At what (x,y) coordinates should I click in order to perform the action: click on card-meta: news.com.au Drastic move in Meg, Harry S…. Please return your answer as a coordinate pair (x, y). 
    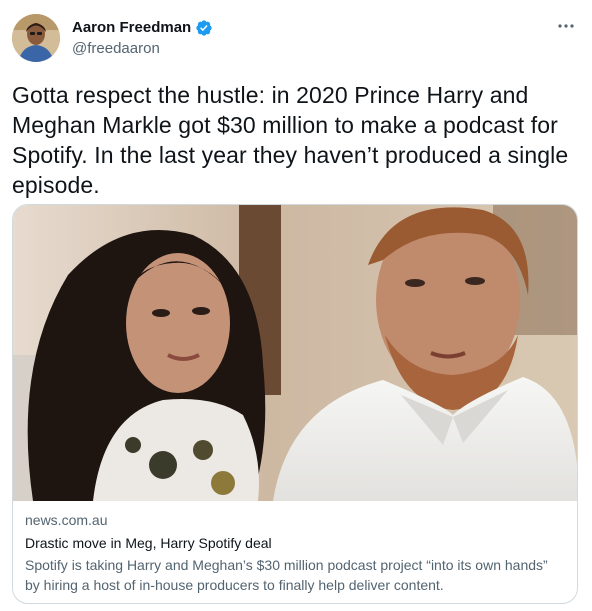
    Looking at the image, I should click on (295, 553).